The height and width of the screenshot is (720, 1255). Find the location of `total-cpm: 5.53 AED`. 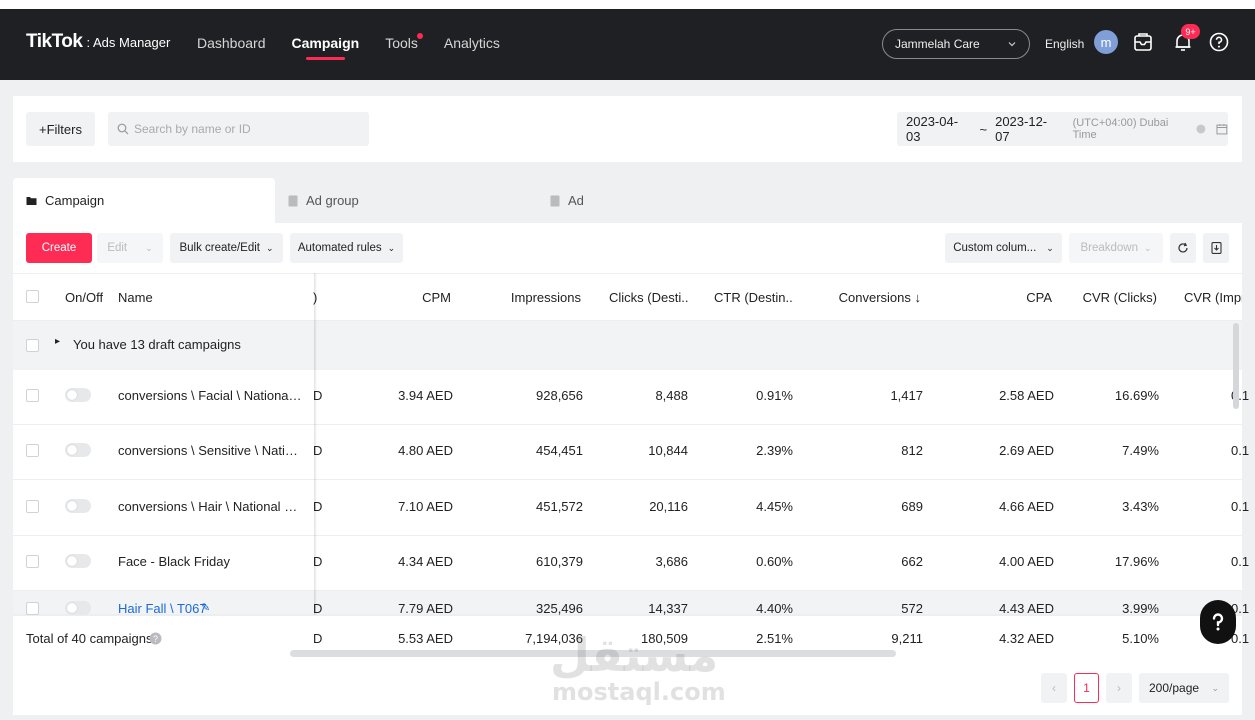

total-cpm: 5.53 AED is located at coordinates (425, 638).